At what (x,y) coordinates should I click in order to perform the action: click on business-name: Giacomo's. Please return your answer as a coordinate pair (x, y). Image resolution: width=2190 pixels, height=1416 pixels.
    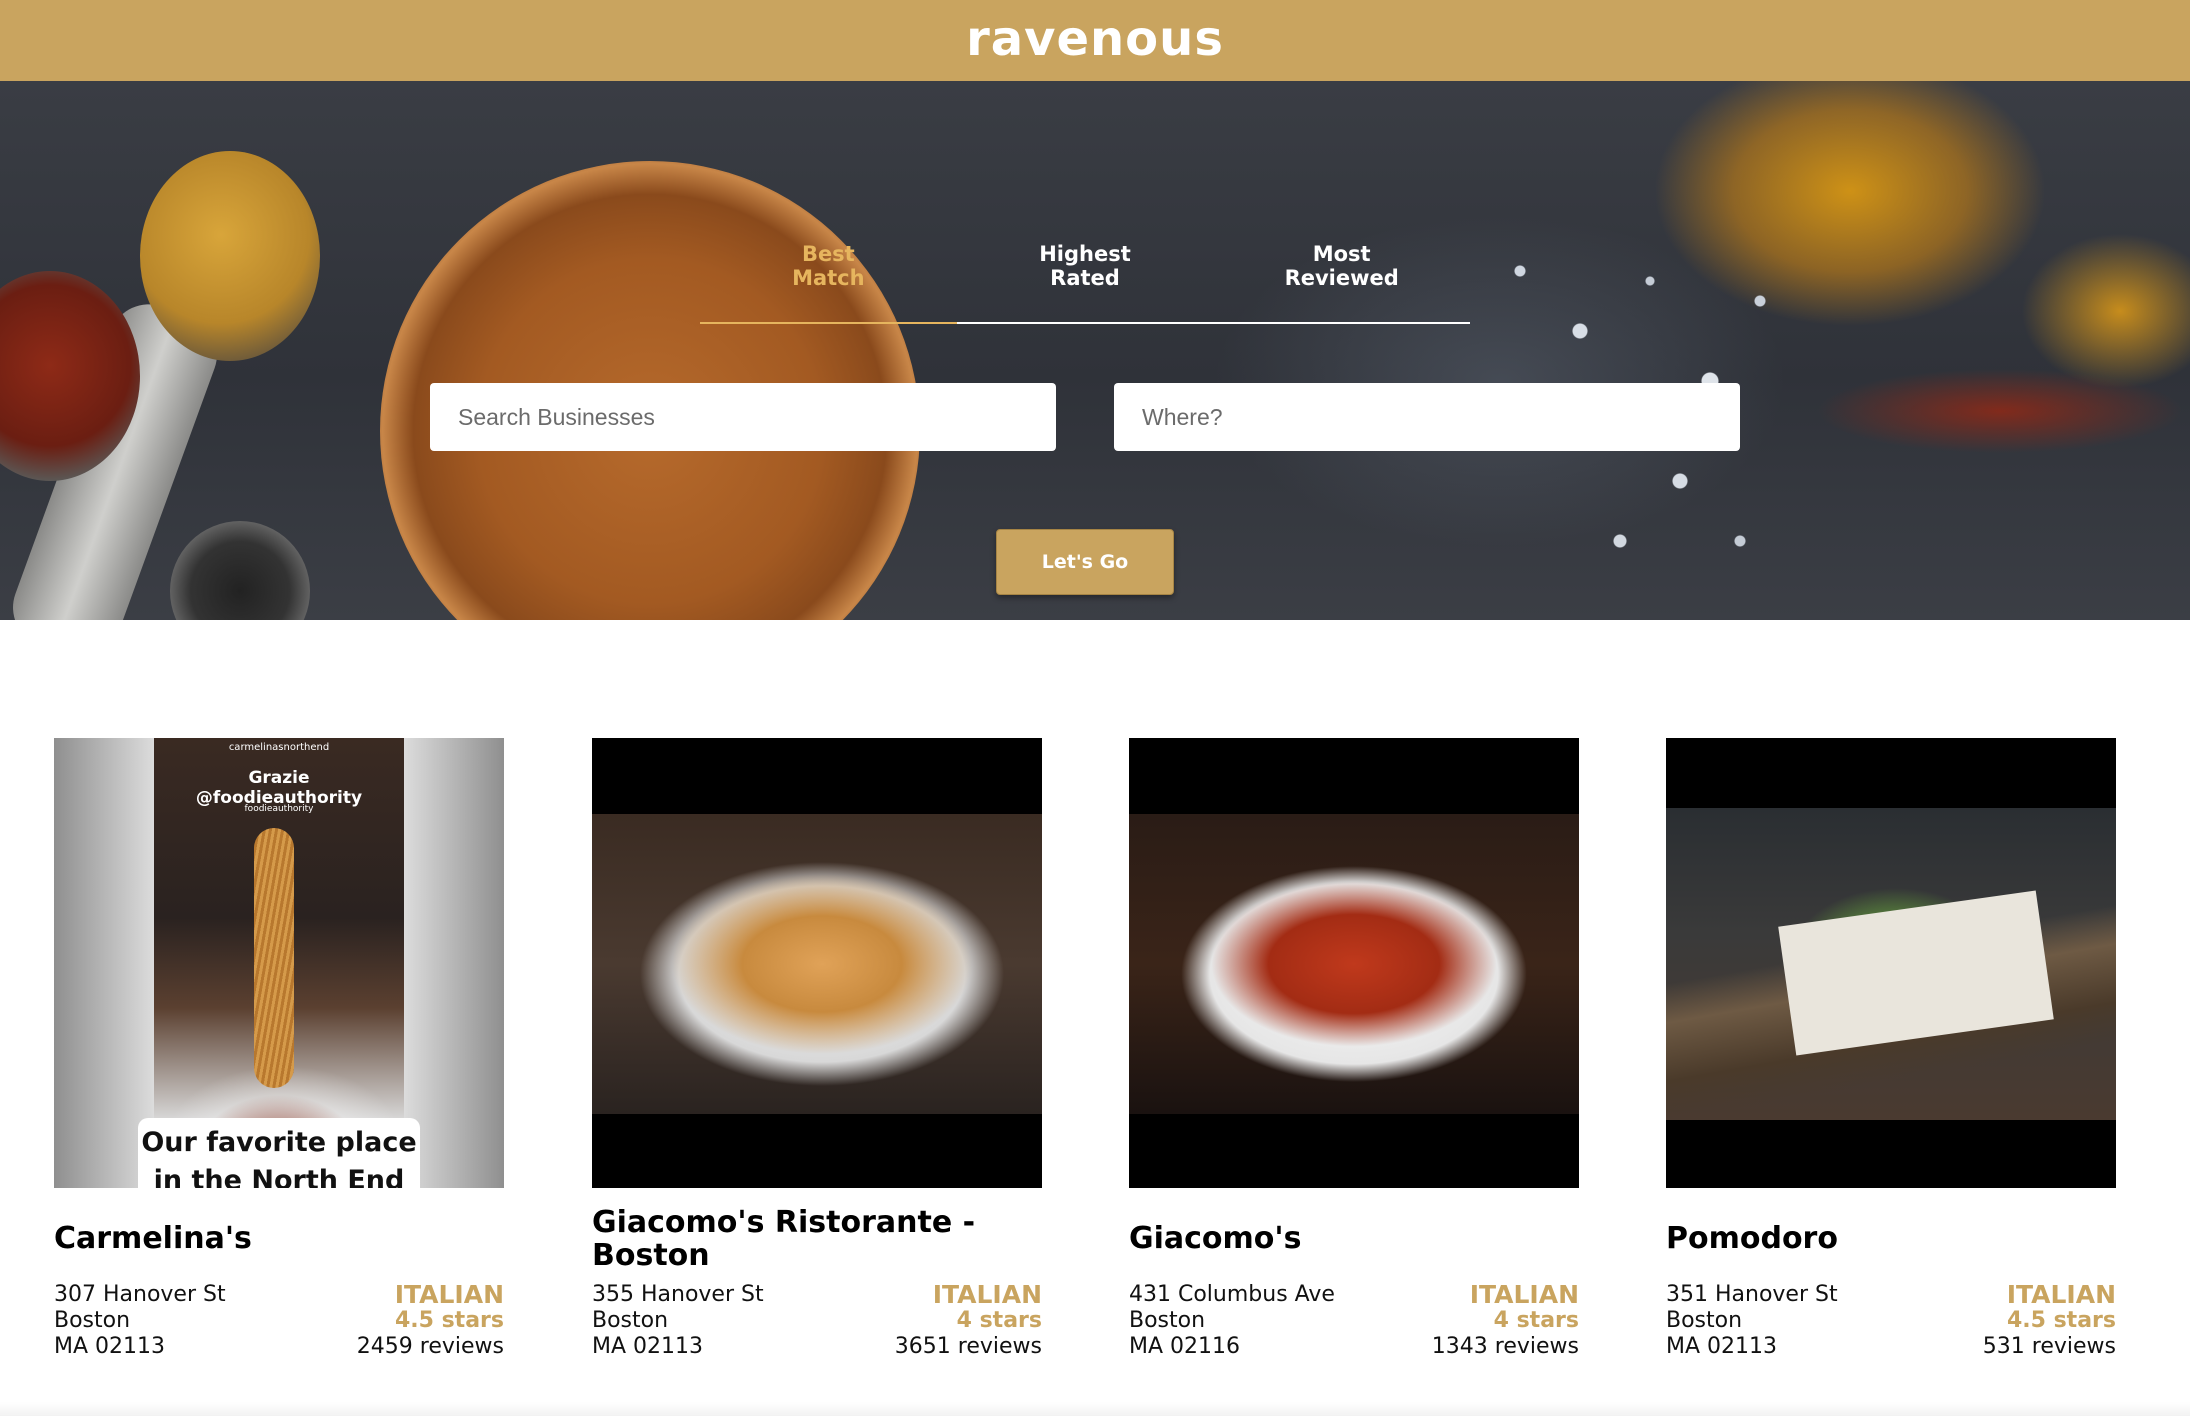
    Looking at the image, I should click on (1215, 1238).